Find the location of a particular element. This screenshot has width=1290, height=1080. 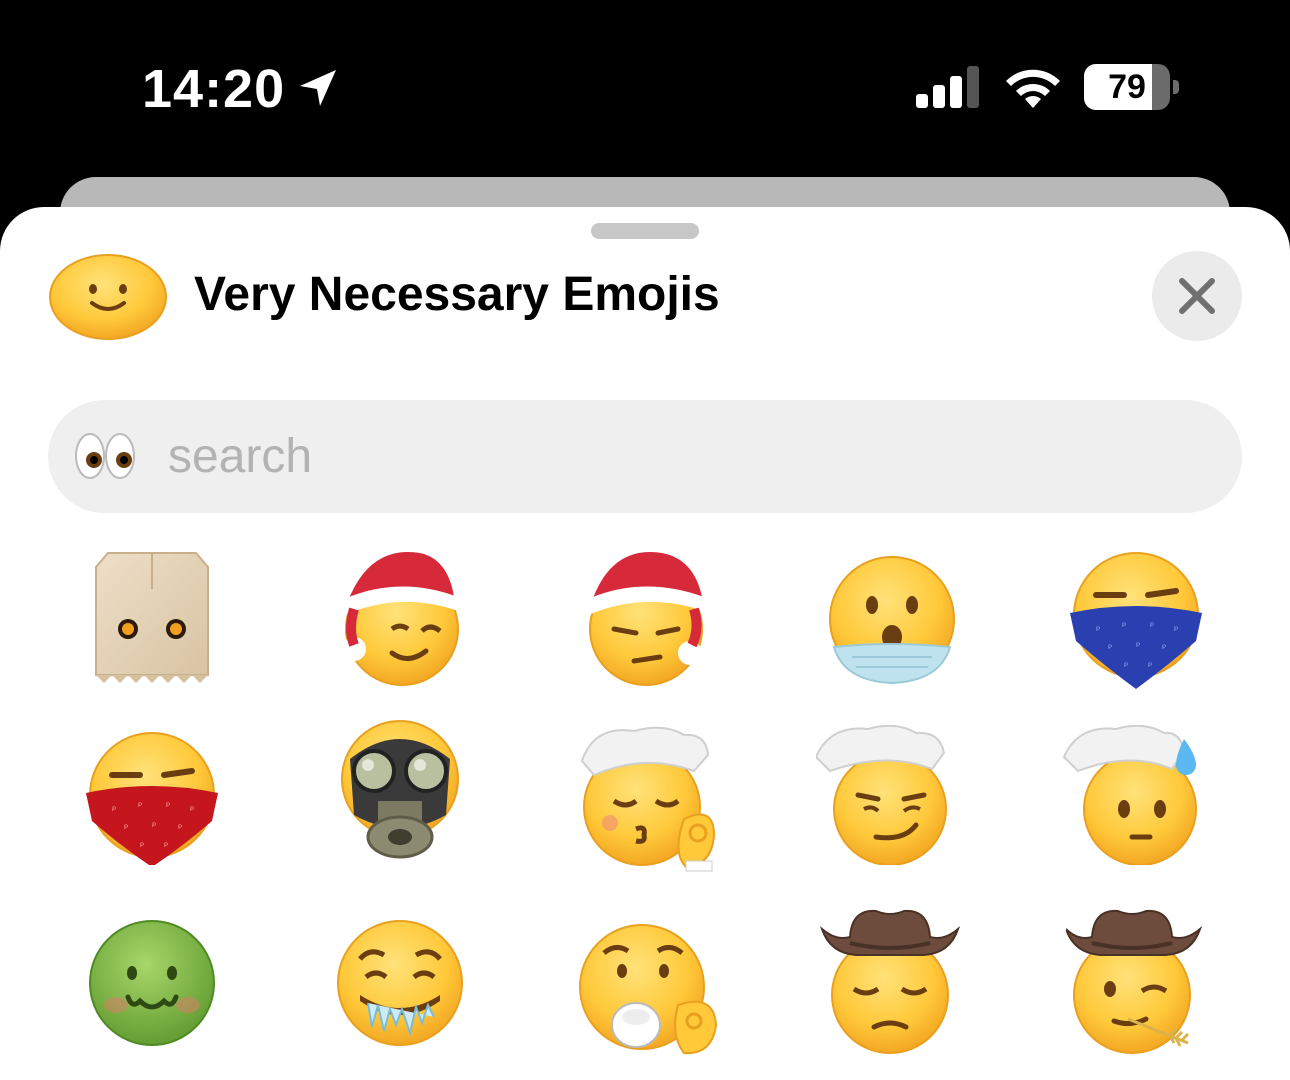

cowboy-wheat-winking-face-emoji is located at coordinates (1136, 980).